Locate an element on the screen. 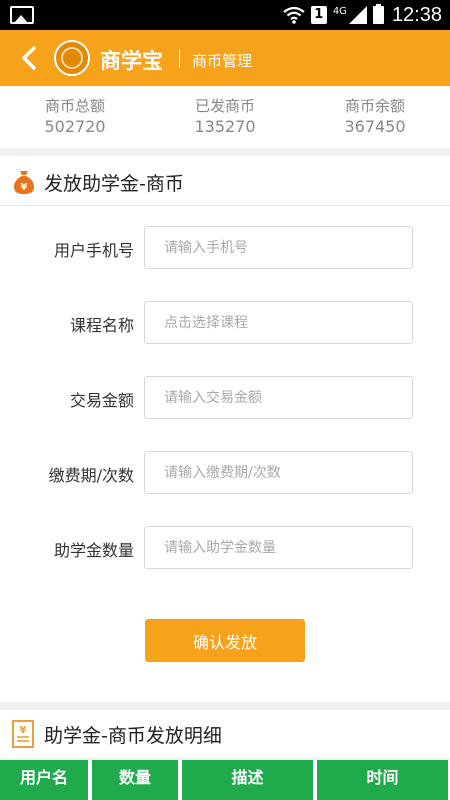  detail-table-header: 用户名 数量 描述 时间 is located at coordinates (225, 780).